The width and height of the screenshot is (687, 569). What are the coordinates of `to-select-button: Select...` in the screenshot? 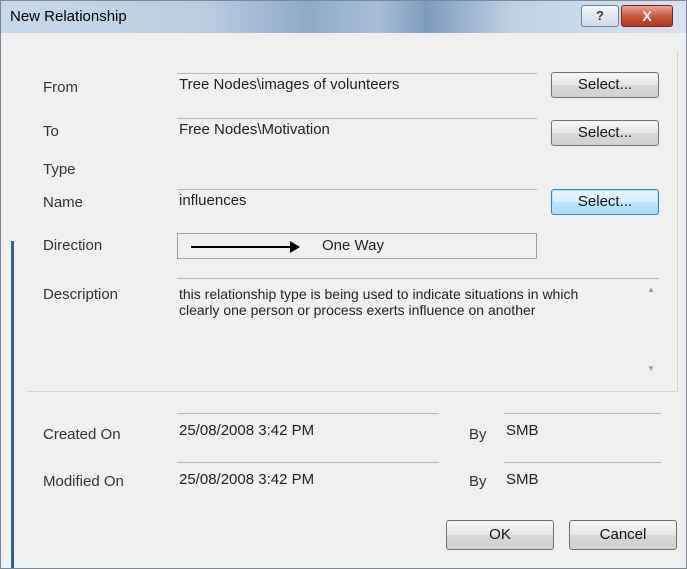 It's located at (605, 133).